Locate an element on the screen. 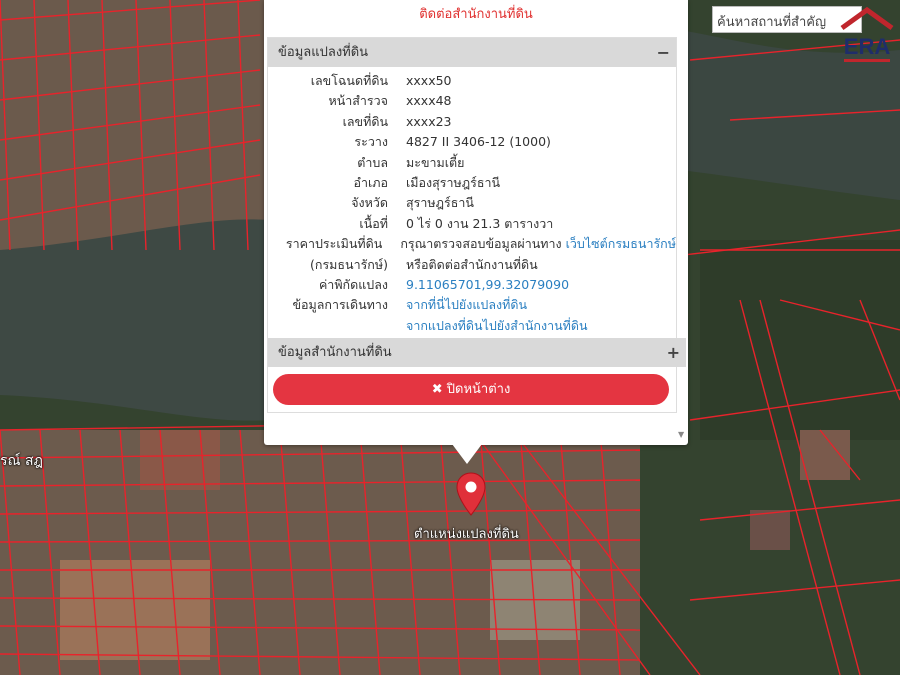 This screenshot has width=900, height=675. expand-icon: + is located at coordinates (673, 352).